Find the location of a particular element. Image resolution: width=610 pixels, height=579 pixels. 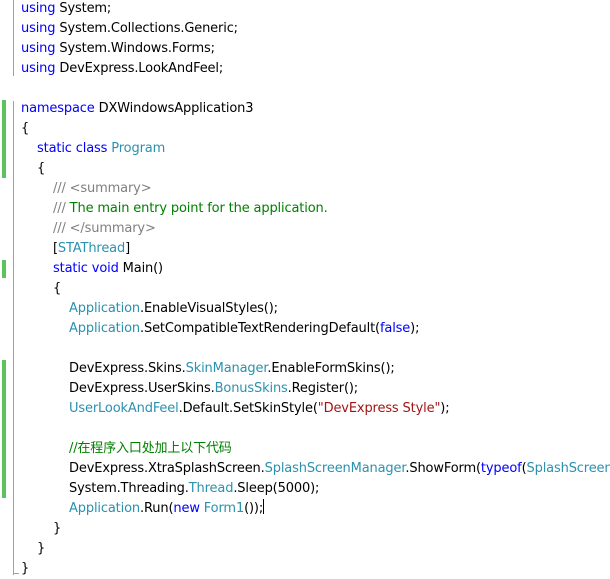

code-line: static void Main() is located at coordinates (305, 269).